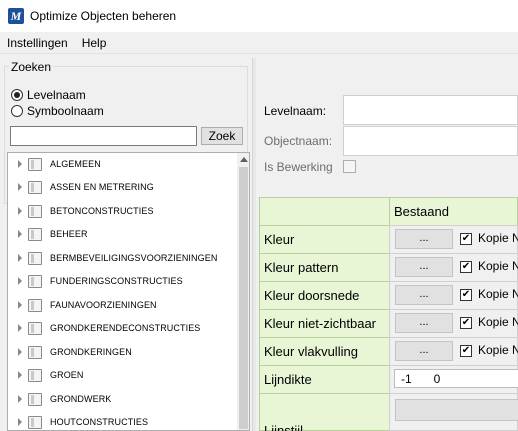 This screenshot has width=518, height=431. What do you see at coordinates (349, 166) in the screenshot?
I see `bewerking-checkbox` at bounding box center [349, 166].